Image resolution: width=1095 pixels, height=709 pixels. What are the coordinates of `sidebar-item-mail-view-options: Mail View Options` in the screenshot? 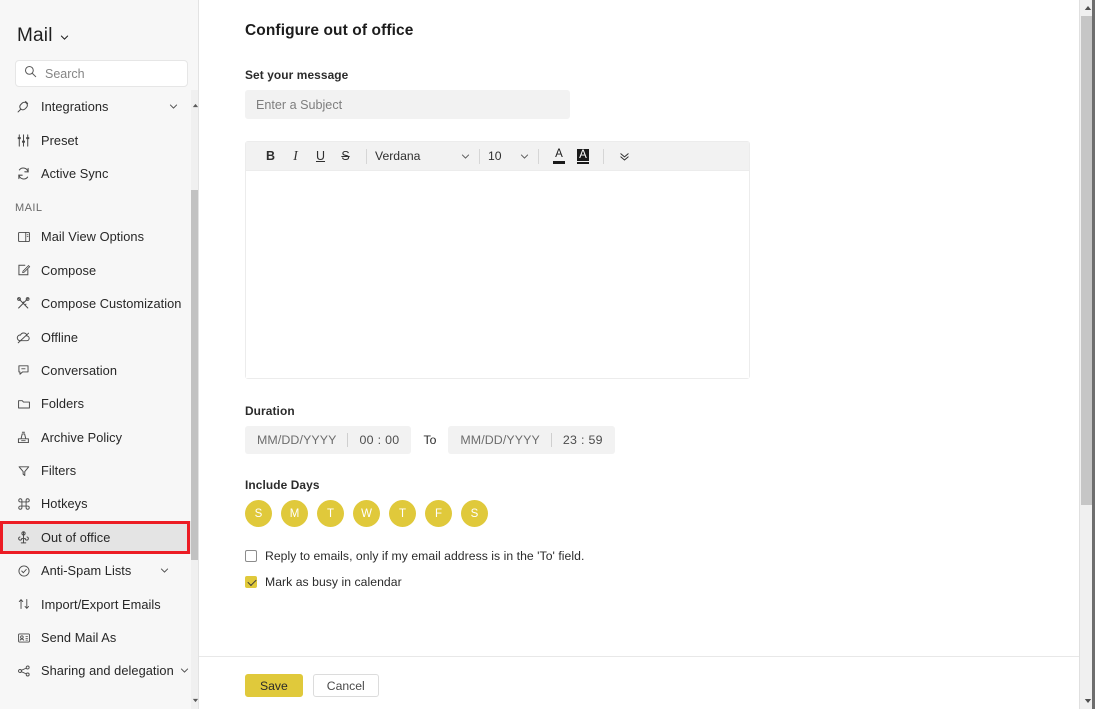 It's located at (99, 236).